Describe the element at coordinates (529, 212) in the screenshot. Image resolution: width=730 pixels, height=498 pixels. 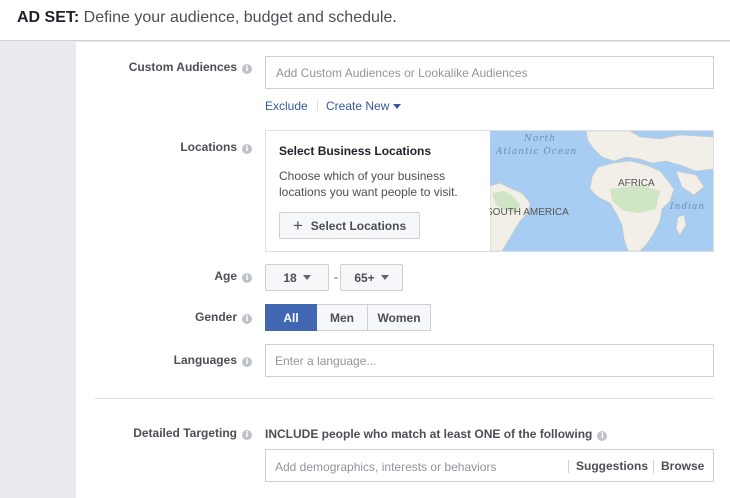
I see `map-label-south-america: SOUTH AMERICA` at that location.